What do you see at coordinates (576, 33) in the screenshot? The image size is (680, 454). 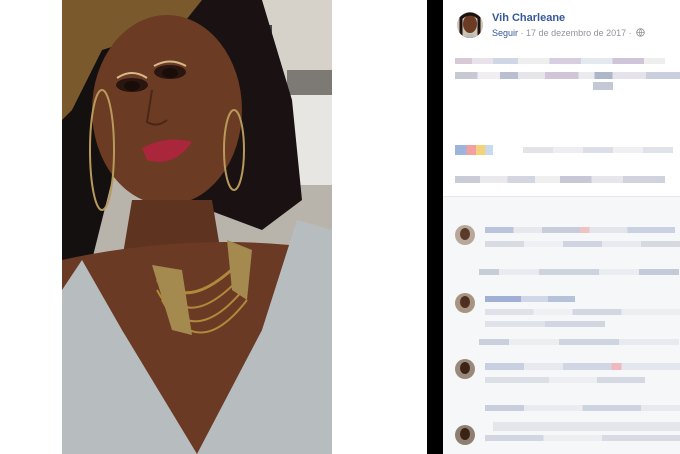 I see `post-timestamp: 17 de dezembro de 2017` at bounding box center [576, 33].